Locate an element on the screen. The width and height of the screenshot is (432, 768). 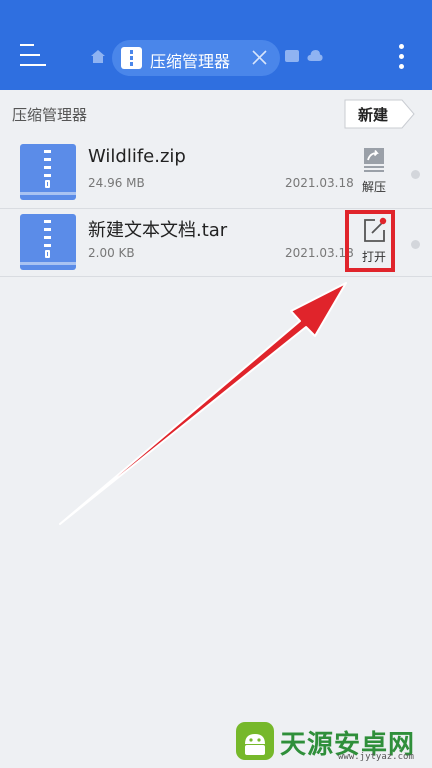
android-logo-icon is located at coordinates (255, 741).